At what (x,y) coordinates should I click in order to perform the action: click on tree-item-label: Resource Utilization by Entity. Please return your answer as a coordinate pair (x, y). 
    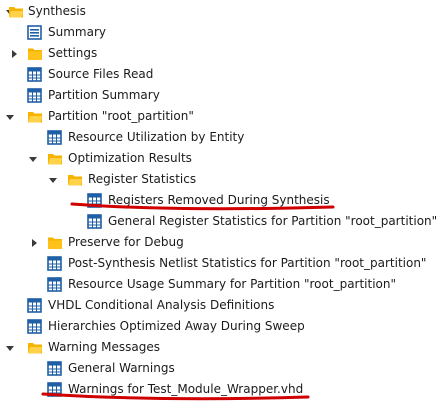
    Looking at the image, I should click on (156, 137).